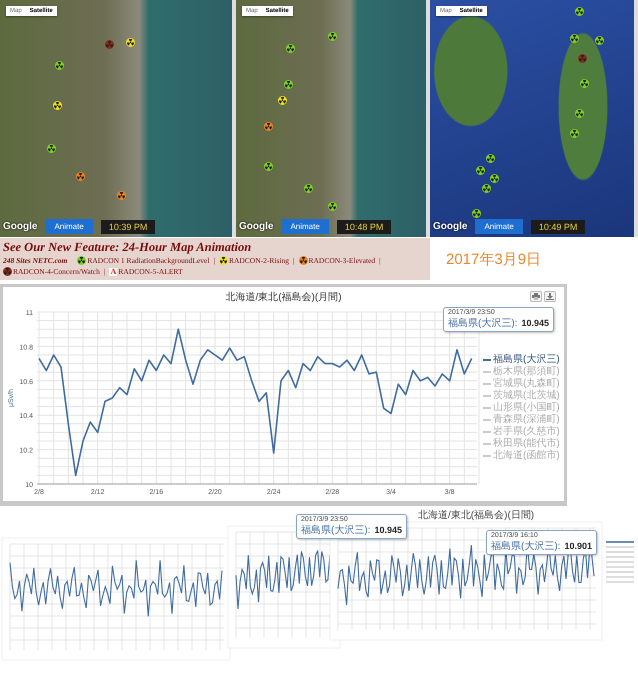  Describe the element at coordinates (493, 260) in the screenshot. I see `date-label: 2017年3月9日` at that location.